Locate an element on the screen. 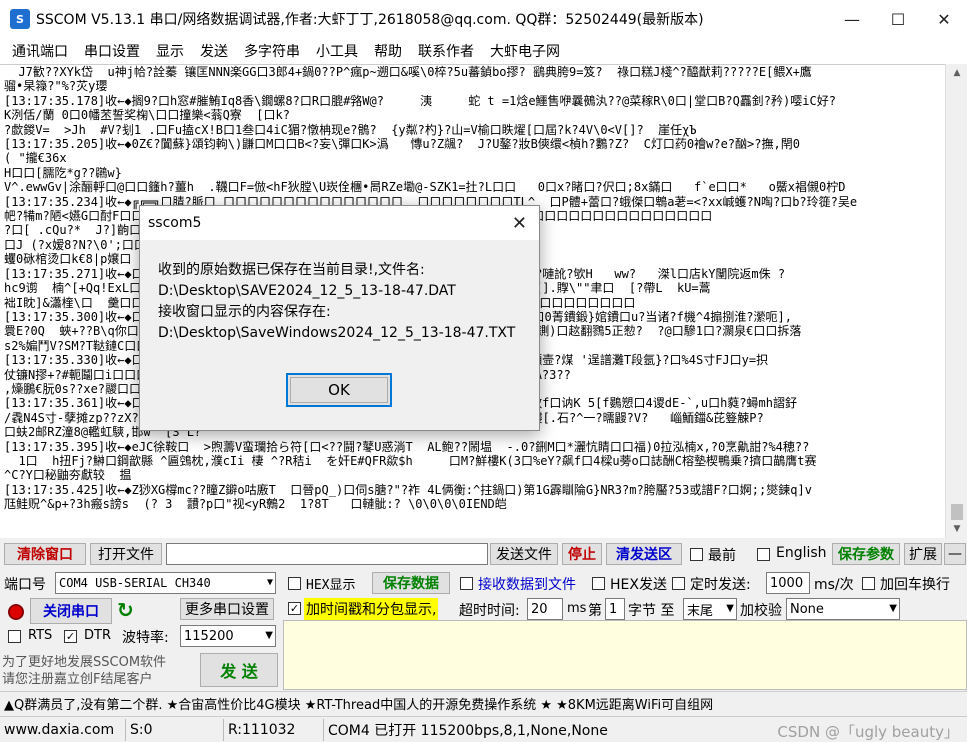 This screenshot has height=742, width=967. timestamp-checkbox: ✓ is located at coordinates (294, 608).